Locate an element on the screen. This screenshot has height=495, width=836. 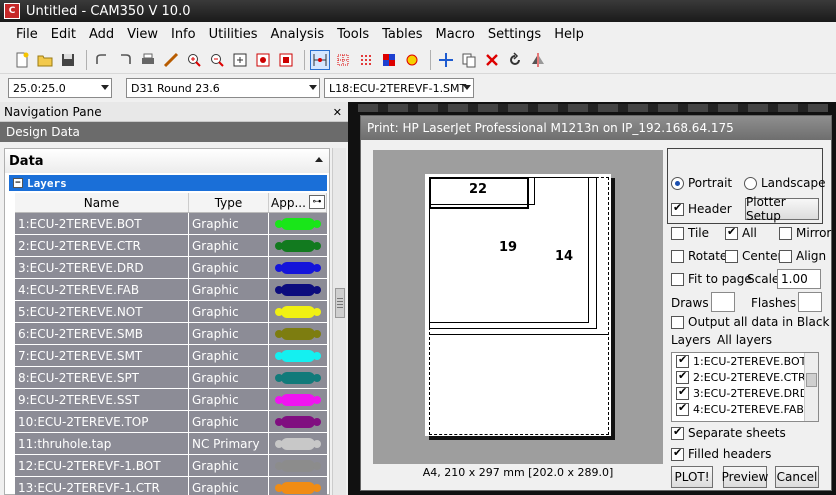
table-row: 12:ECU-2TEREVF-1.BOT Graphic is located at coordinates (171, 466).